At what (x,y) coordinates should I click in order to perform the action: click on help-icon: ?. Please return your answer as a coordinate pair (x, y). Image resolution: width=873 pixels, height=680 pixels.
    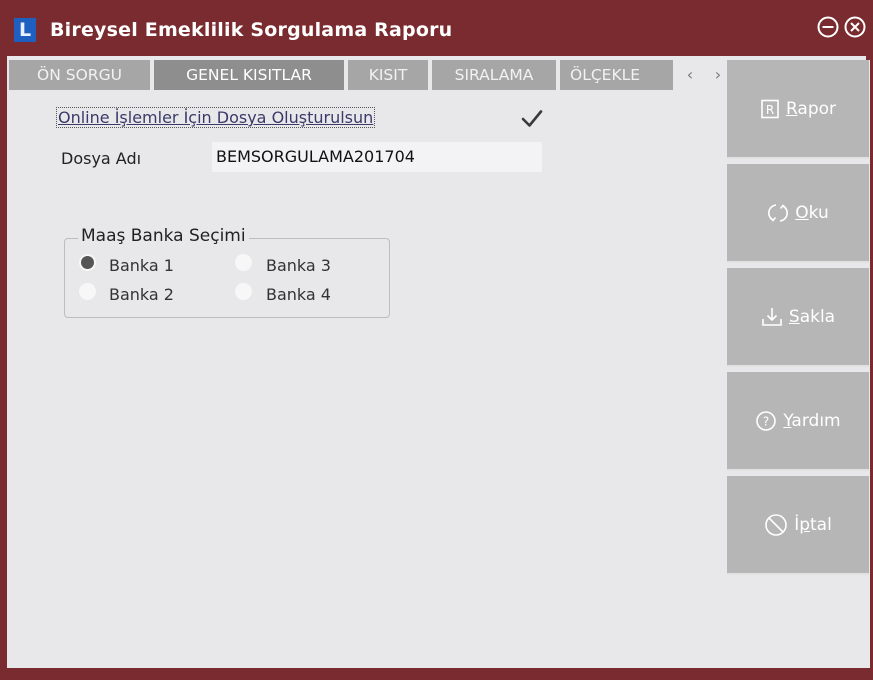
    Looking at the image, I should click on (766, 421).